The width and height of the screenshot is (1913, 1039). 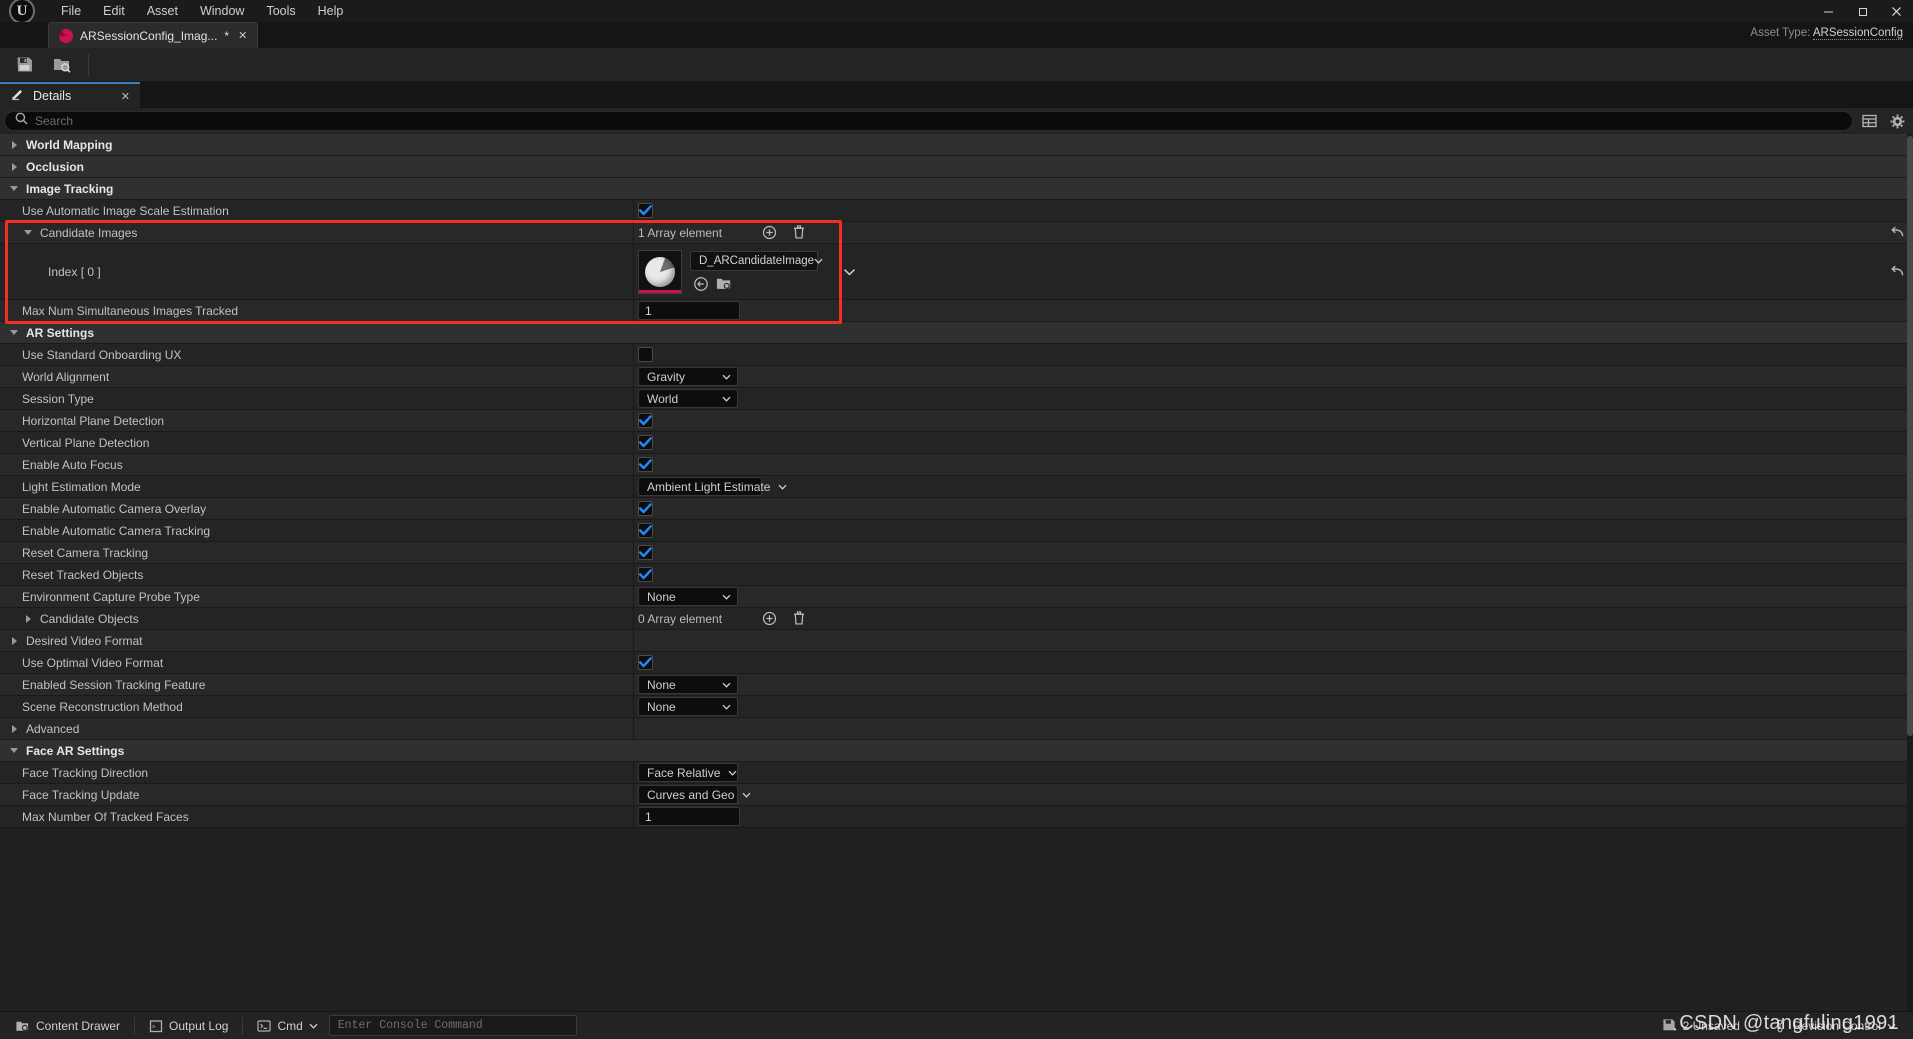 What do you see at coordinates (956, 333) in the screenshot?
I see `category-header-ar-settings: AR Settings` at bounding box center [956, 333].